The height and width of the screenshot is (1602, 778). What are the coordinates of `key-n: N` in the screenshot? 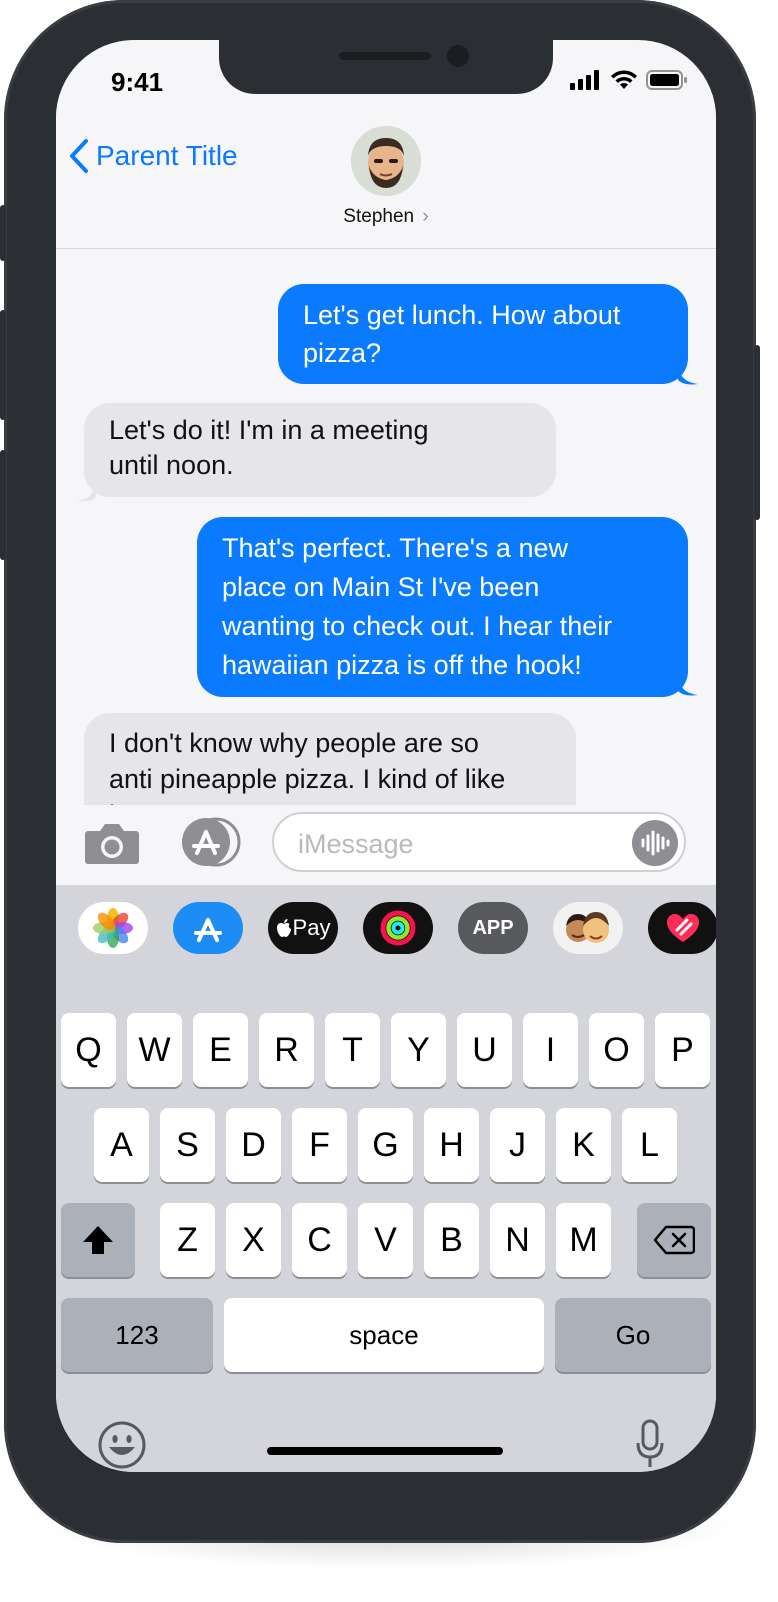 It's located at (517, 1240).